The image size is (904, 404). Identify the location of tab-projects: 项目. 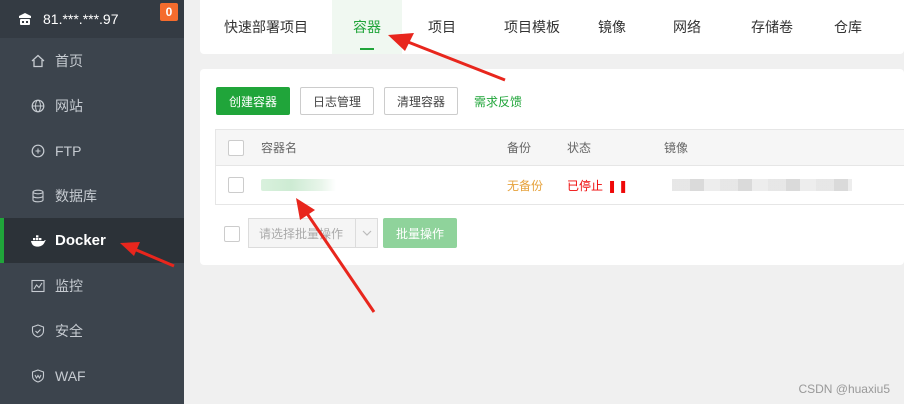
(442, 27).